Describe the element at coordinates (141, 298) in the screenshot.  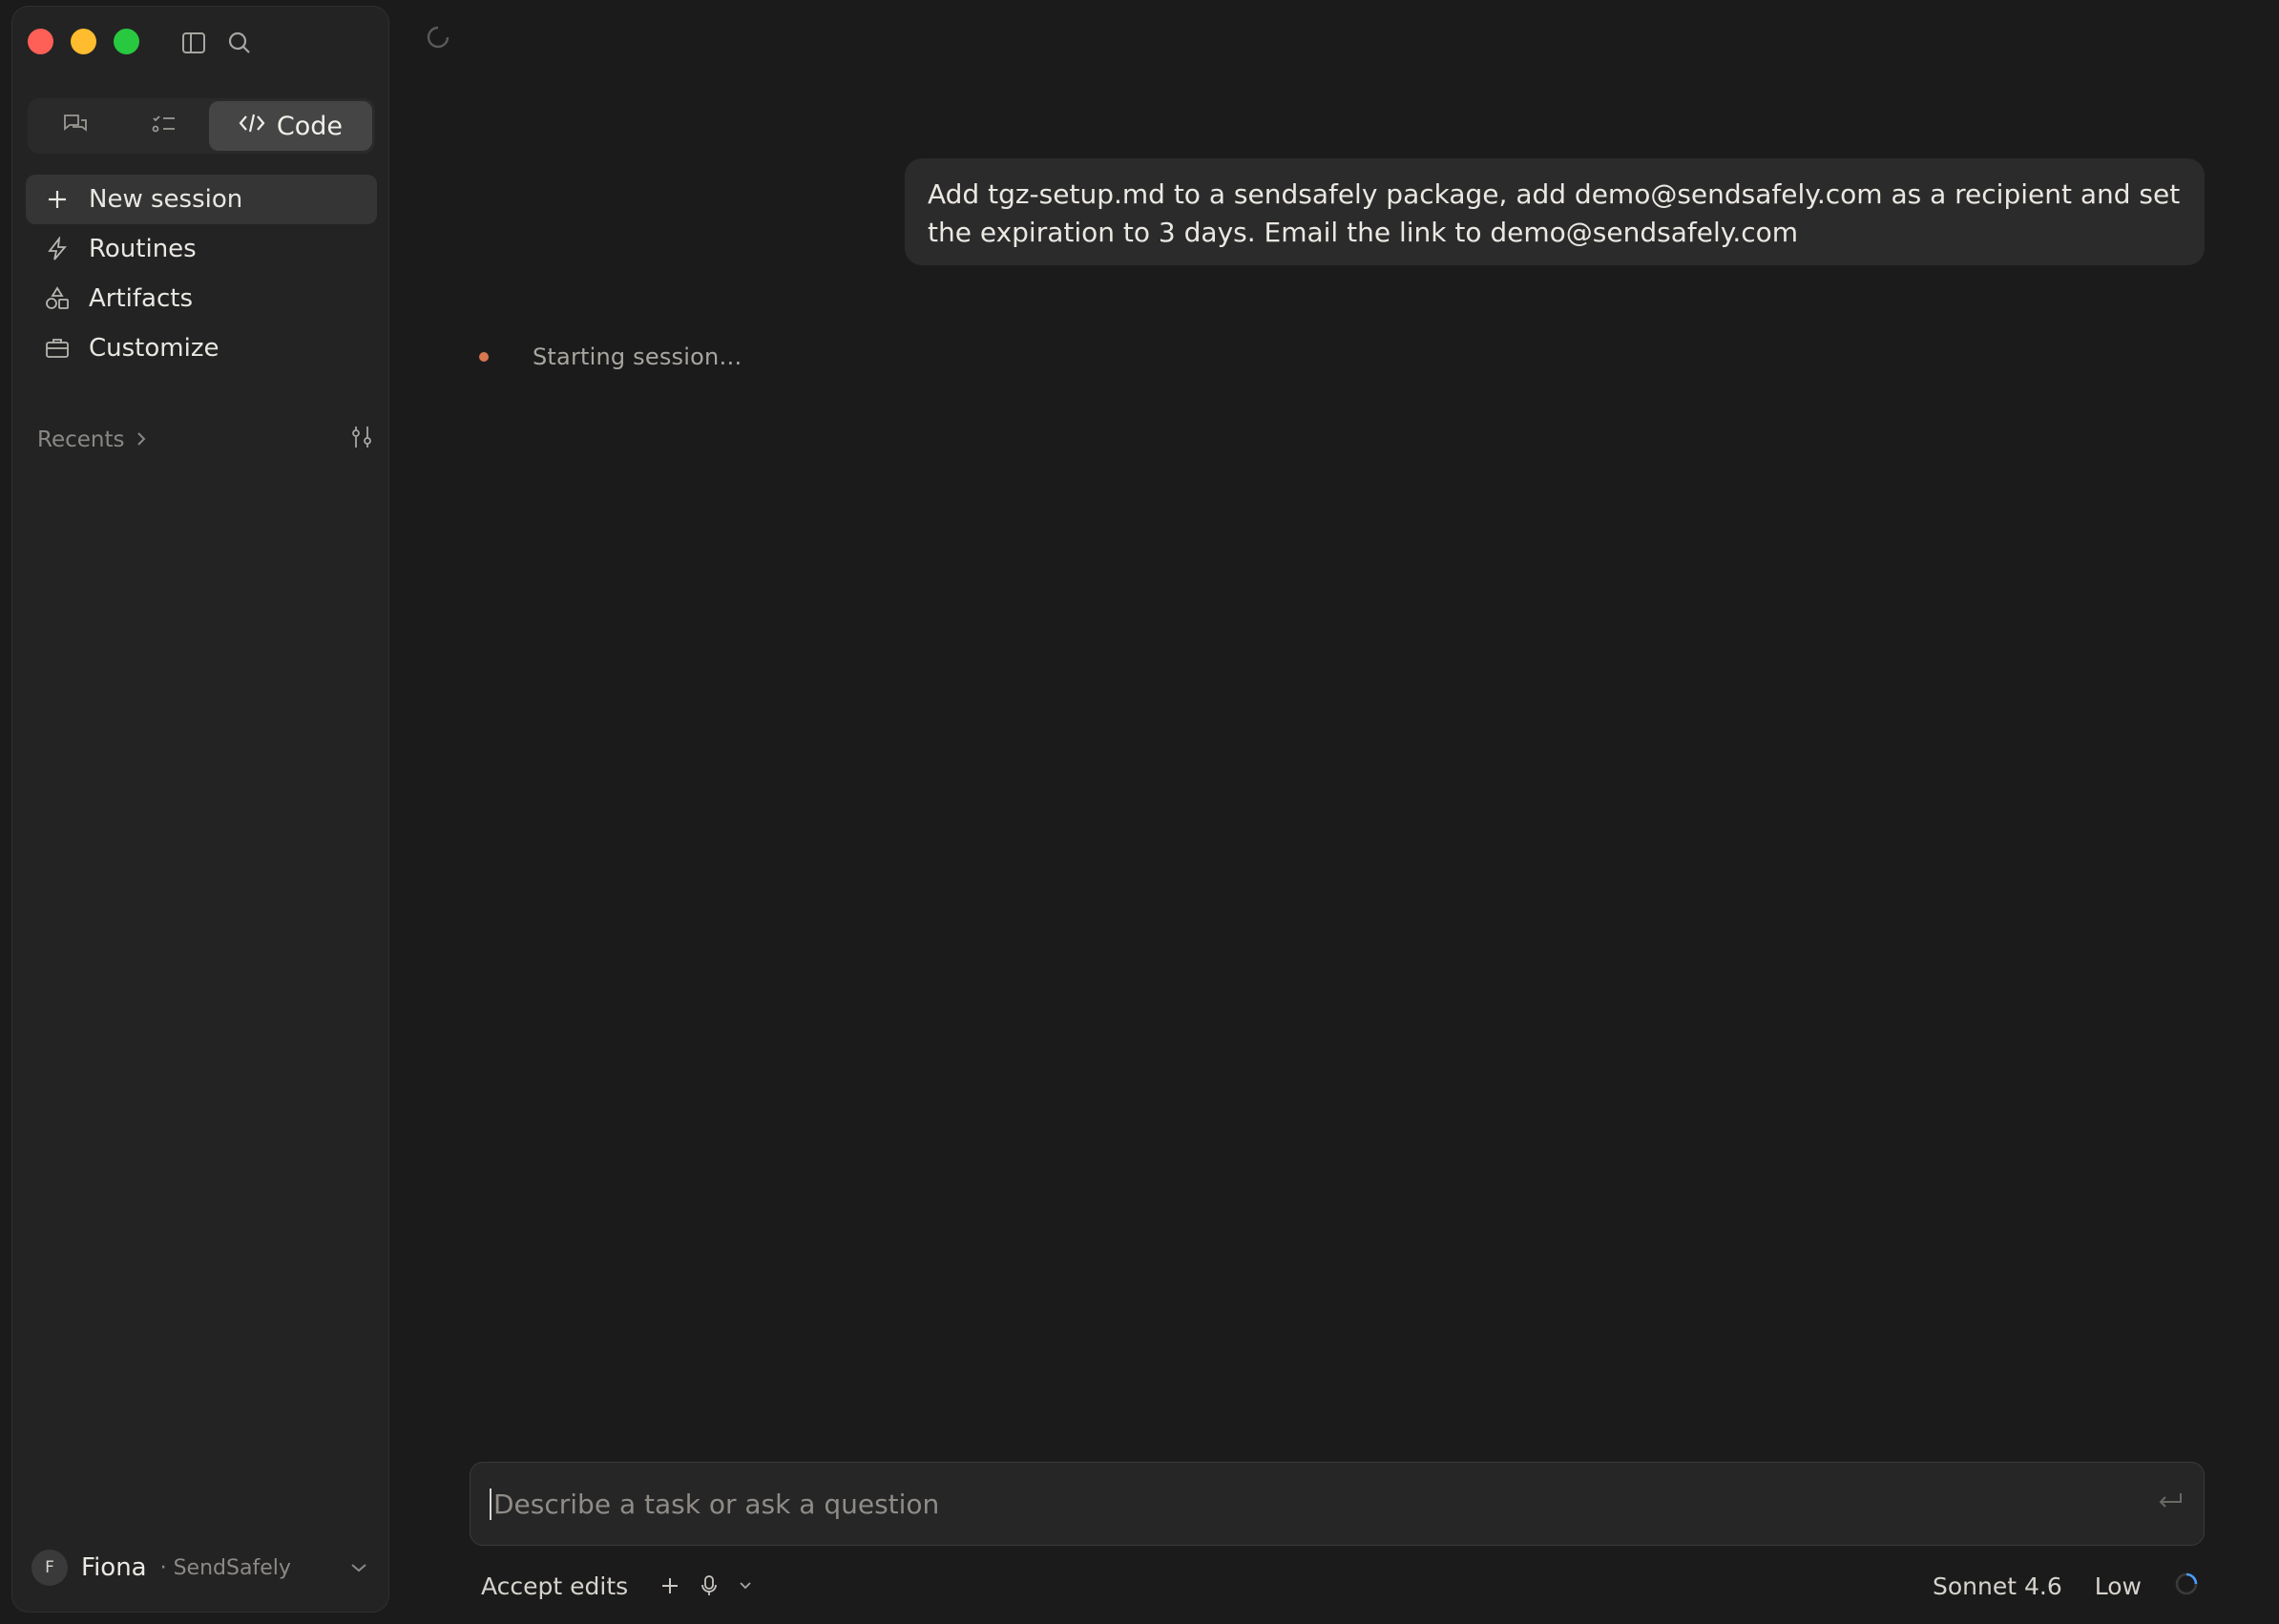
I see `sidebar-item-label: Artifacts` at that location.